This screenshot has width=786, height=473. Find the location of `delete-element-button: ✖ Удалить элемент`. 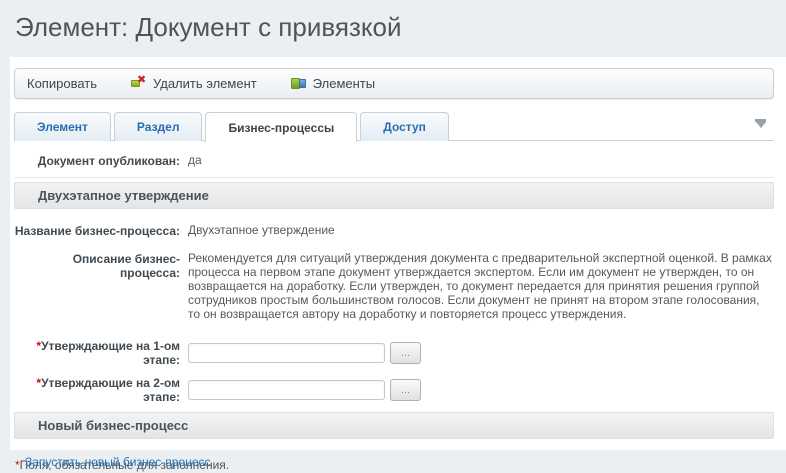

delete-element-button: ✖ Удалить элемент is located at coordinates (194, 82).